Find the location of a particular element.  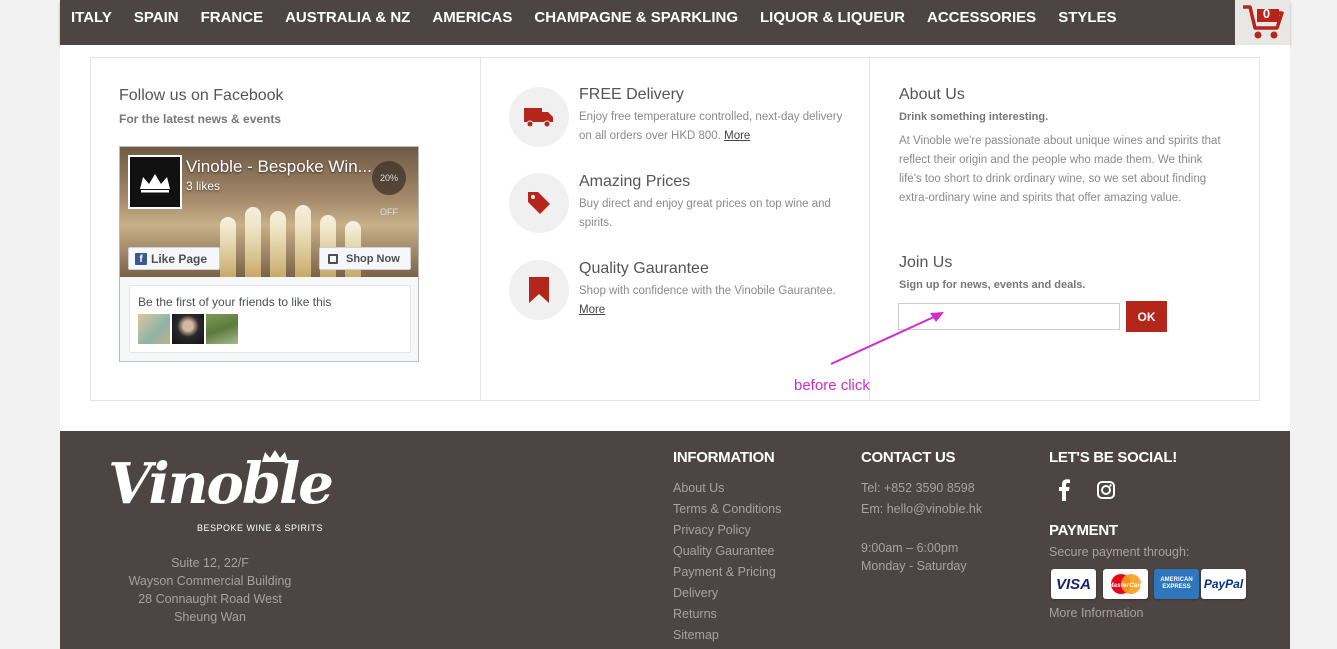

shop-now-button: Shop Now is located at coordinates (365, 258).